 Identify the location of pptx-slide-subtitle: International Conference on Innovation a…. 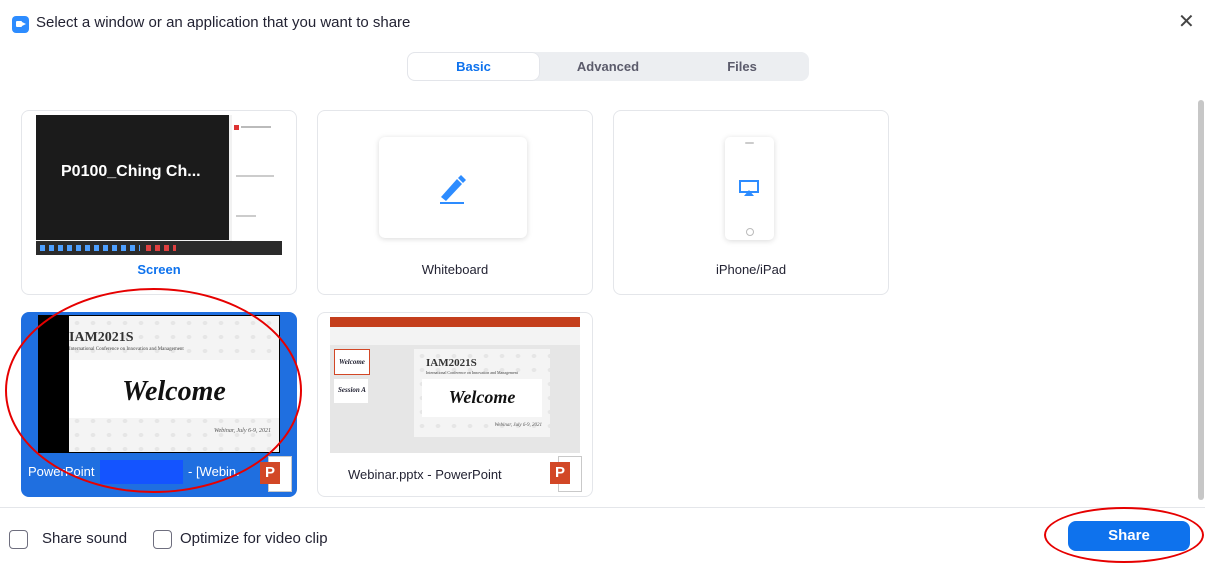
(472, 372).